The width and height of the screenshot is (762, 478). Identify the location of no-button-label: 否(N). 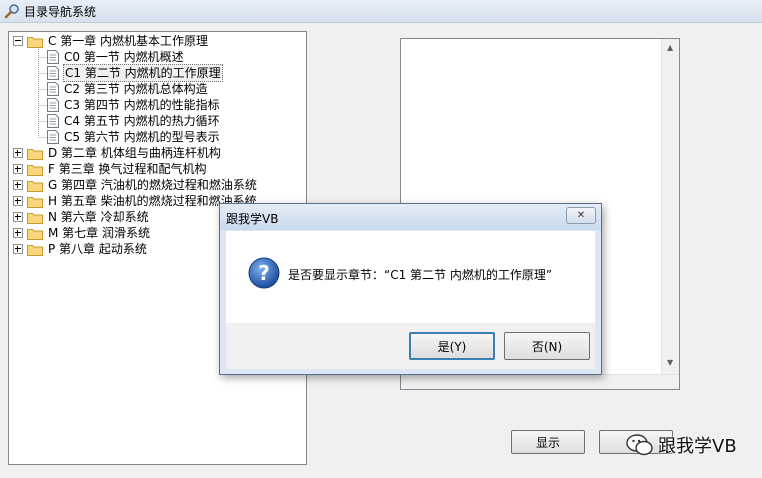
(547, 346).